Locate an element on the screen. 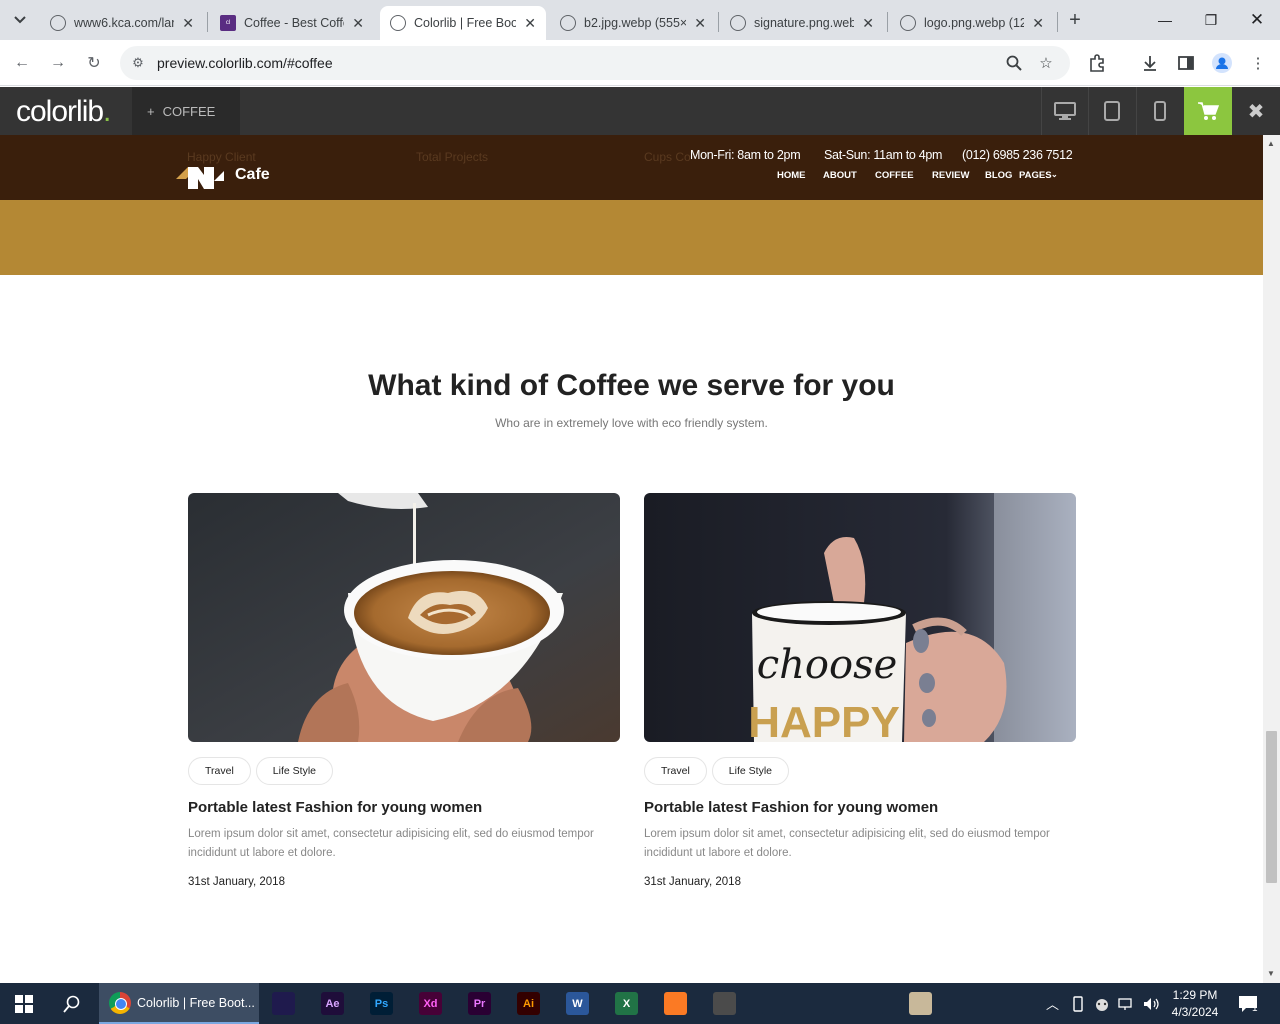 The image size is (1280, 1024). browser-tab: cl Coffee - Best Coffe ✕ is located at coordinates (292, 23).